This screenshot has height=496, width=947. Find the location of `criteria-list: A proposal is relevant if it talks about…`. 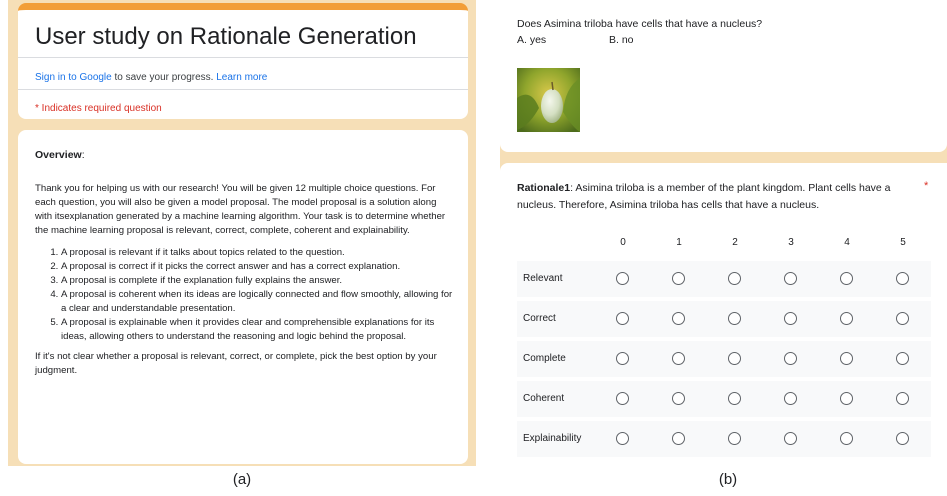

criteria-list: A proposal is relevant if it talks about… is located at coordinates (245, 295).